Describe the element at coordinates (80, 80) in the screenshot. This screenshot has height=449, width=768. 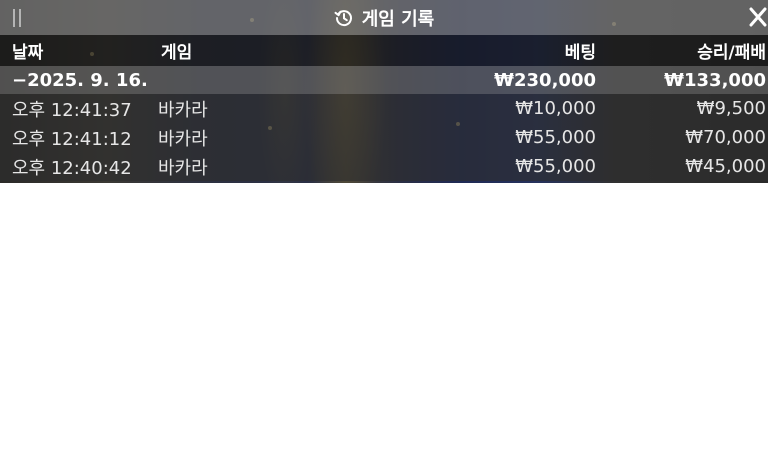
I see `summary-date: −2025. 9. 16.` at that location.